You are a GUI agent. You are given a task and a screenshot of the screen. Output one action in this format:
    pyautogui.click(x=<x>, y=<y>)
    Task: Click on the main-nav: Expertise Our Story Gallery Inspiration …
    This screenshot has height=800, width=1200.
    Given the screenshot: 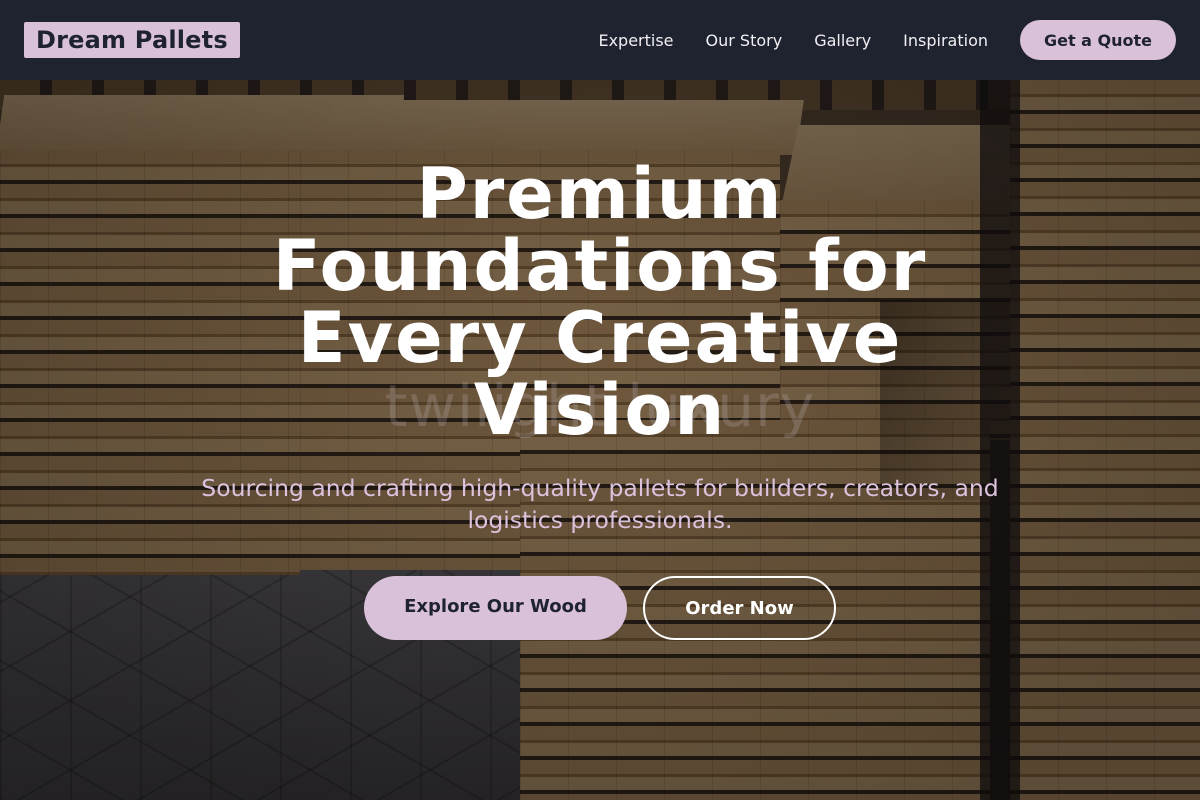 What is the action you would take?
    pyautogui.click(x=887, y=40)
    